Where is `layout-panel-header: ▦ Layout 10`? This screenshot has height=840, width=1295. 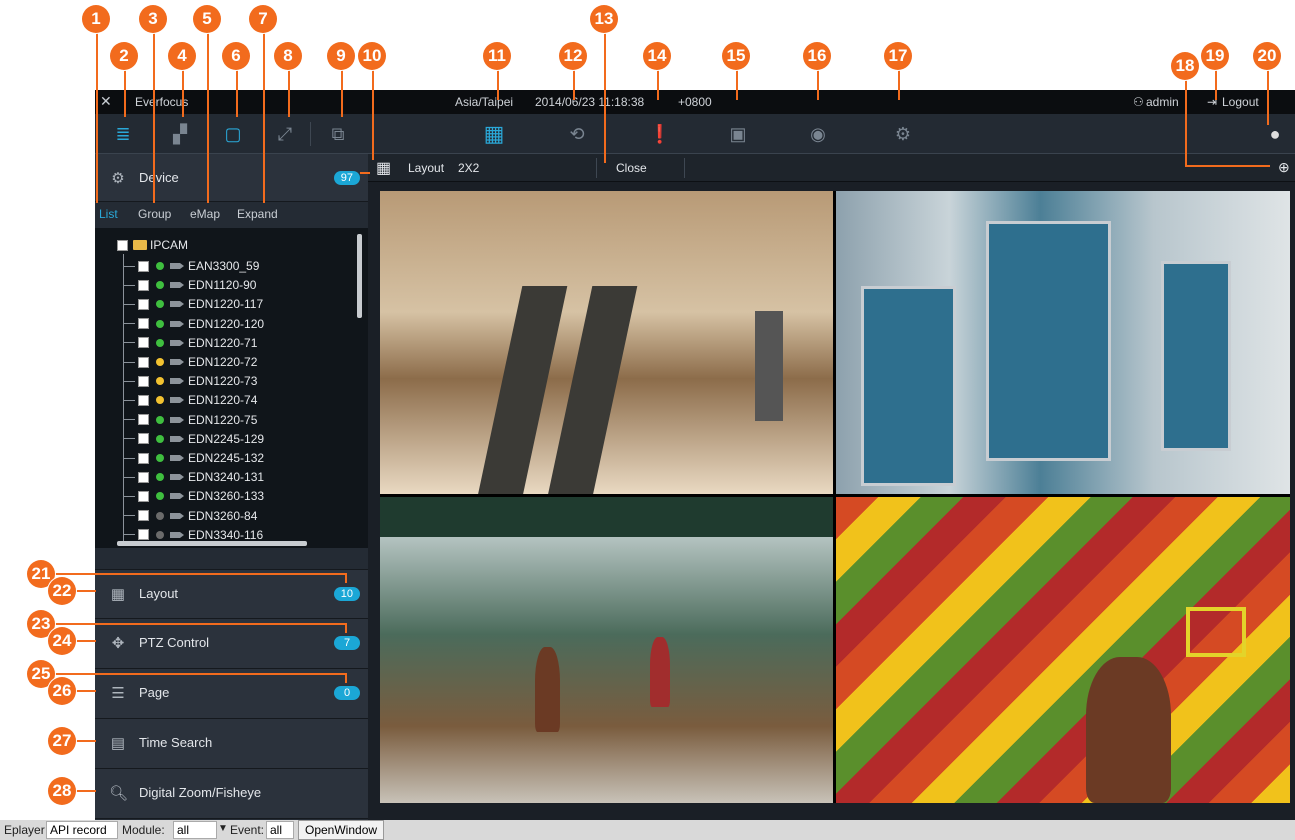
layout-panel-header: ▦ Layout 10 is located at coordinates (231, 594).